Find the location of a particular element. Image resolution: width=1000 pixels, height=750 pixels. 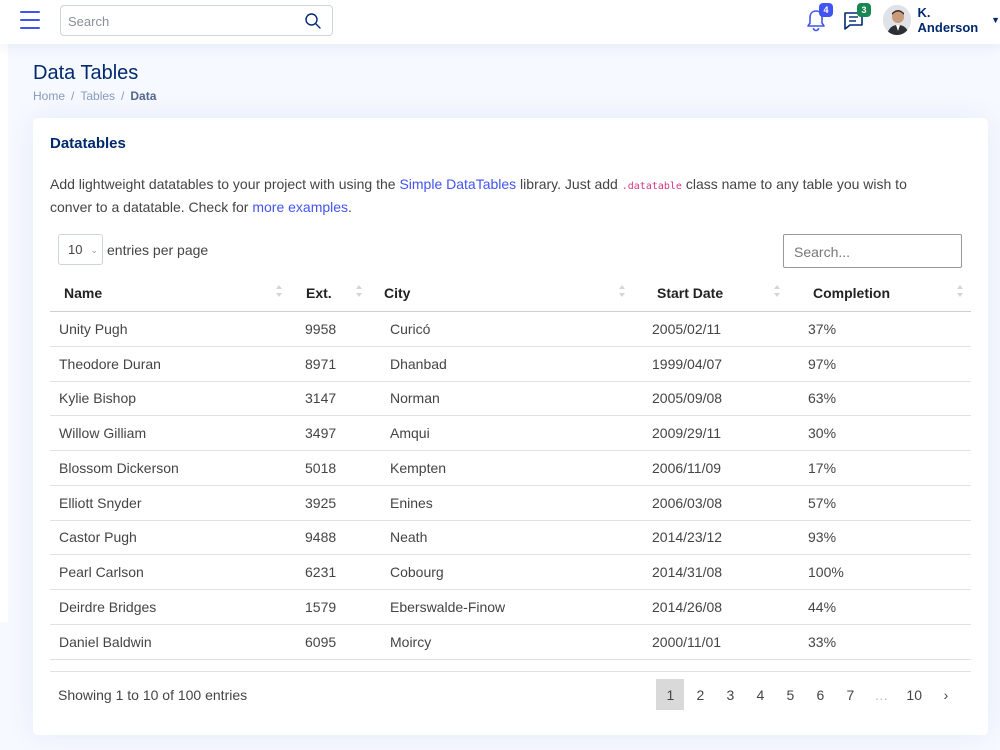

cell-ext: 9488 is located at coordinates (321, 537).